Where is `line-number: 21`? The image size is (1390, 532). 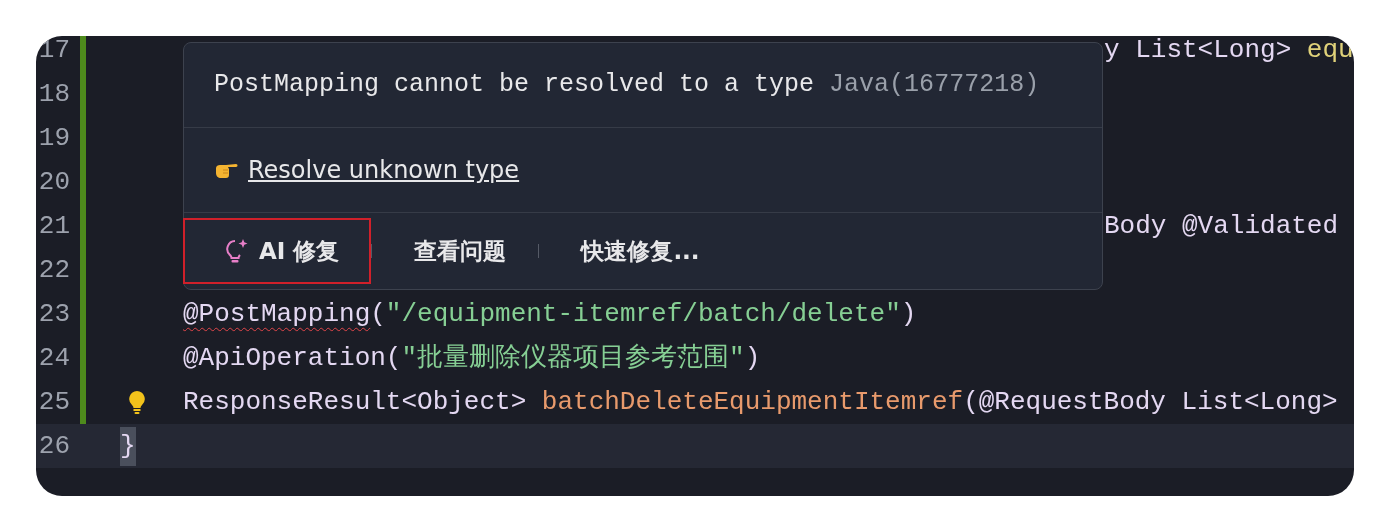 line-number: 21 is located at coordinates (53, 226).